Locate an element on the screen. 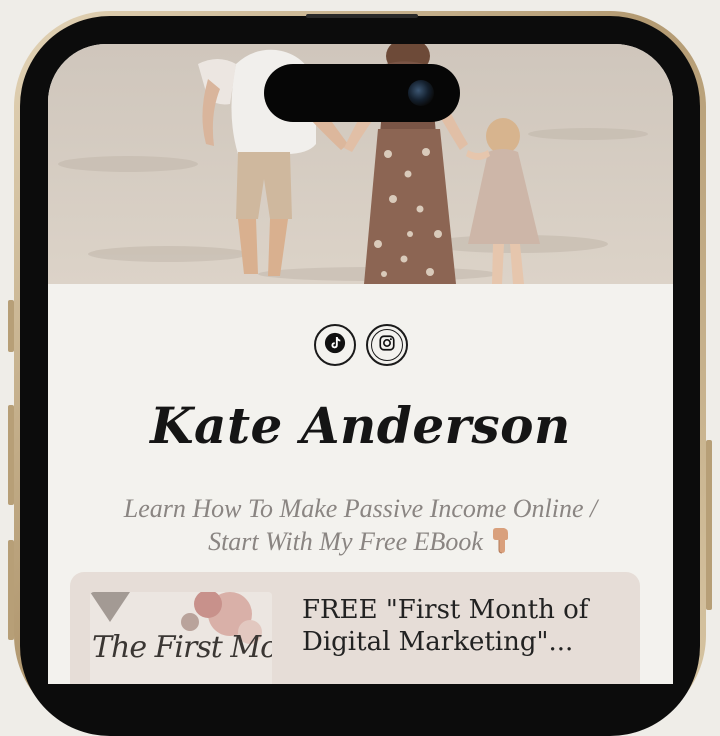 This screenshot has height=736, width=720. side-button-power is located at coordinates (709, 525).